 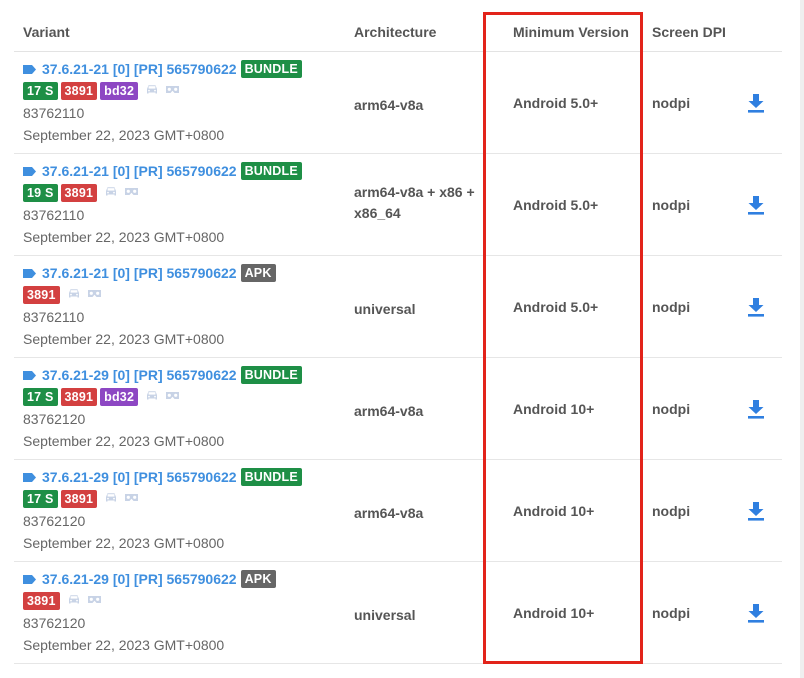 I want to click on header-screen-dpi: Screen DPI, so click(x=689, y=32).